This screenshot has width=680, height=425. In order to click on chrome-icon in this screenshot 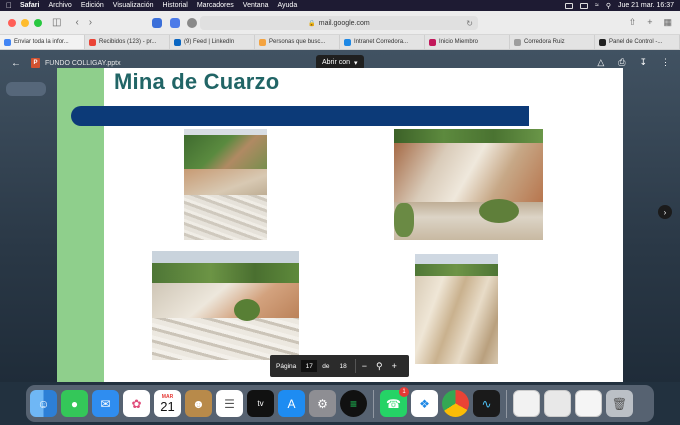, I will do `click(455, 403)`.